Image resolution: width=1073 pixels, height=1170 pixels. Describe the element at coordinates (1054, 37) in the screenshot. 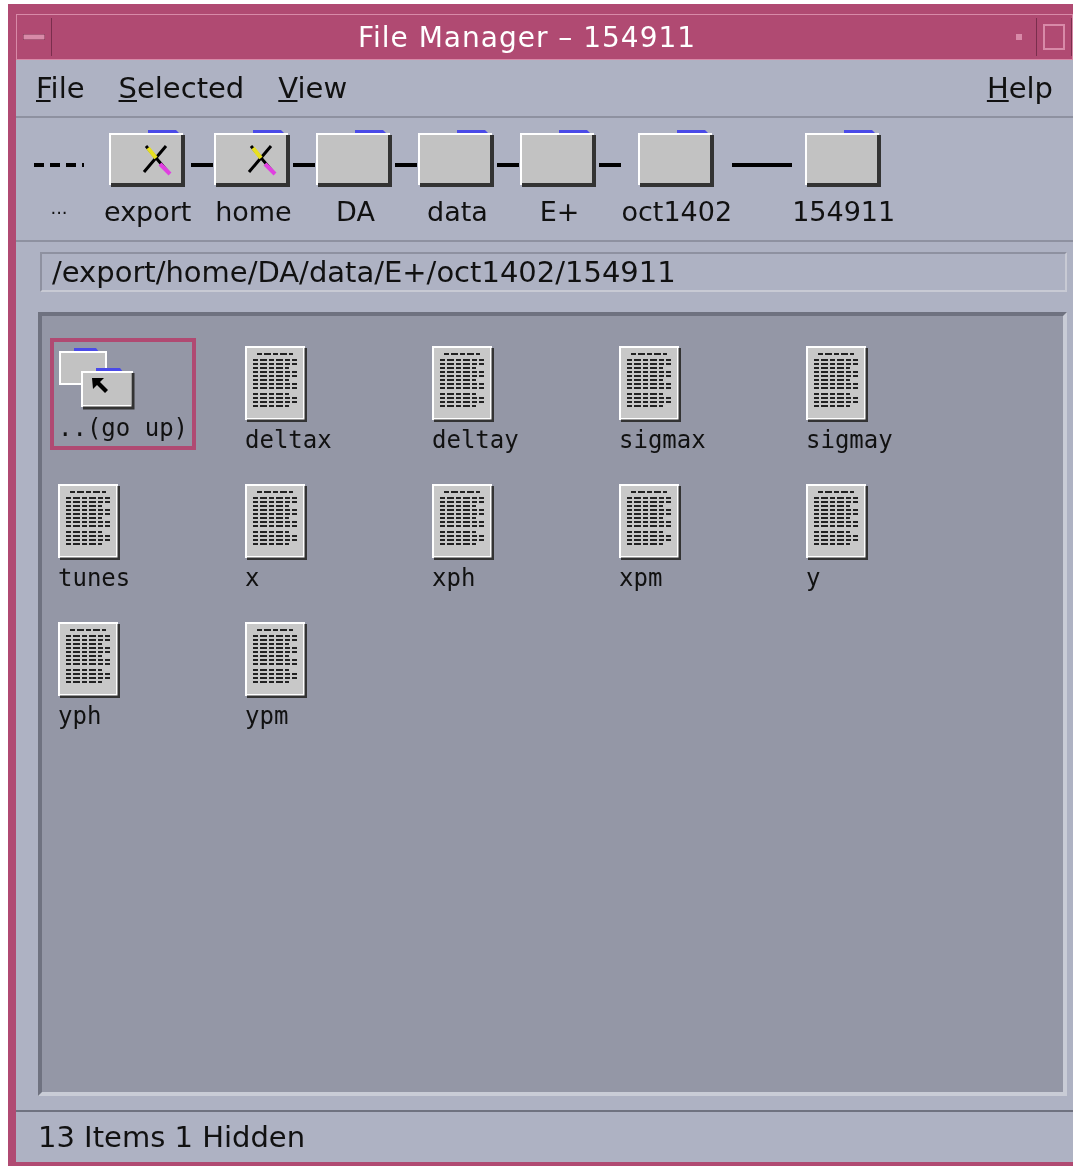

I see `maximize-icon` at that location.